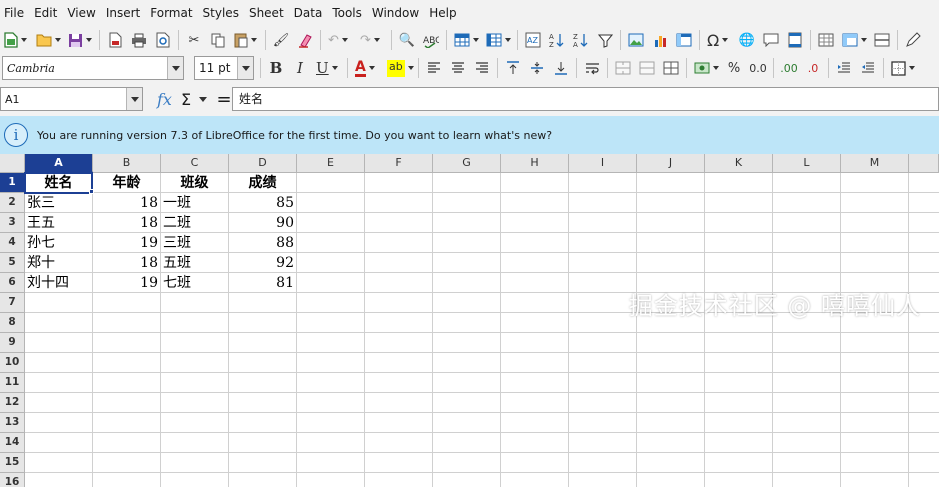  Describe the element at coordinates (126, 263) in the screenshot. I see `cell-b5: 18` at that location.